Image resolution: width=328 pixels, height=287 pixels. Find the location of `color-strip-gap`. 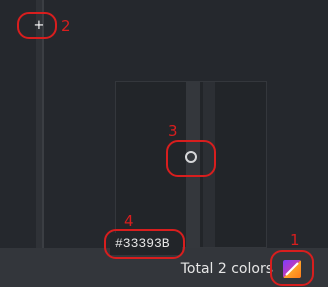

color-strip-gap is located at coordinates (201, 164).